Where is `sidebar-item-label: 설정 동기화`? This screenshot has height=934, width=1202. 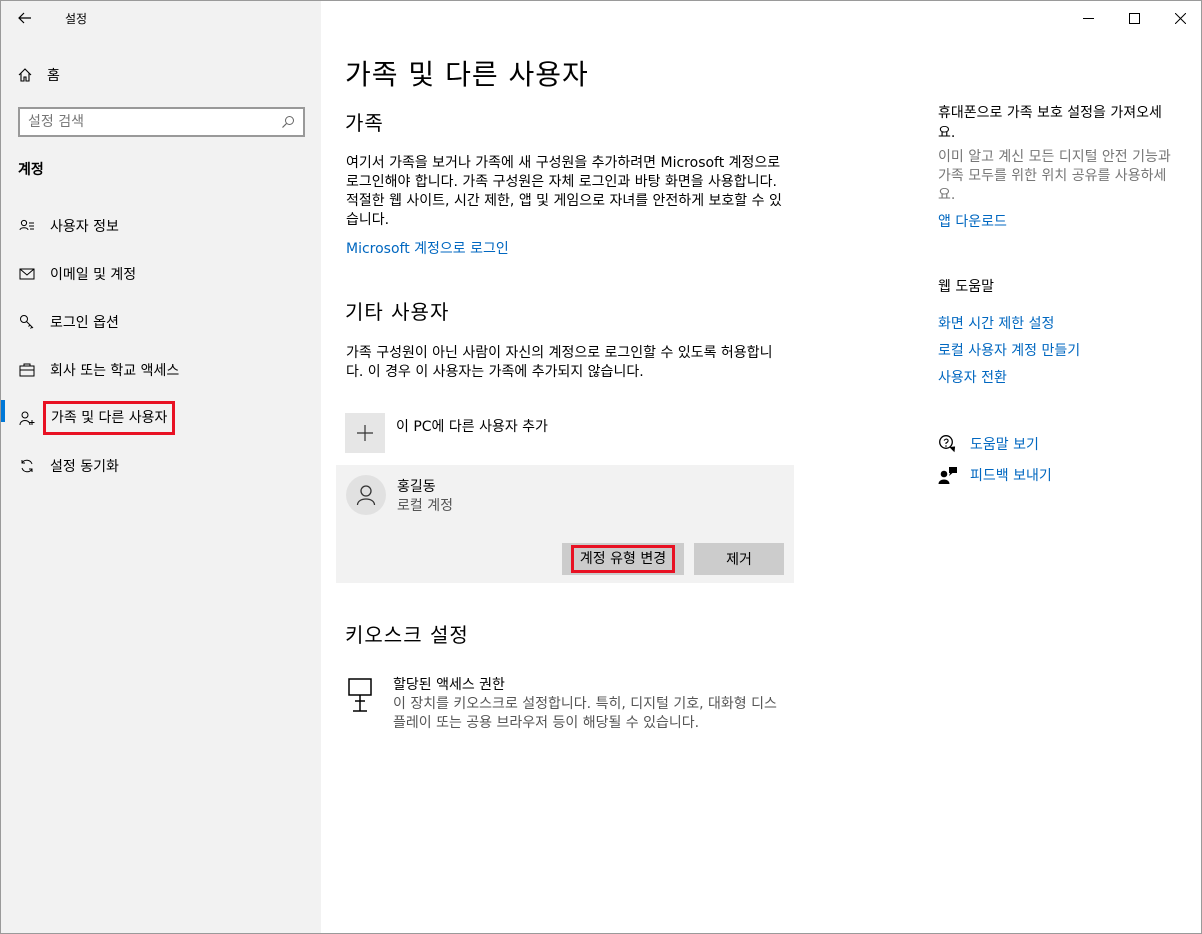
sidebar-item-label: 설정 동기화 is located at coordinates (84, 467).